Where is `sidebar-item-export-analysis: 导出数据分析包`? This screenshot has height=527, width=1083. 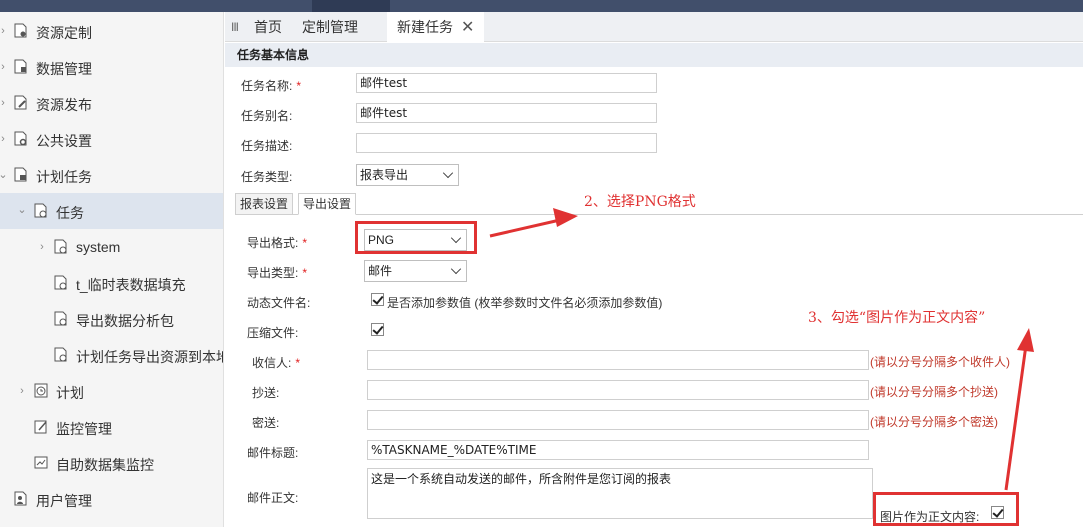 sidebar-item-export-analysis: 导出数据分析包 is located at coordinates (111, 319).